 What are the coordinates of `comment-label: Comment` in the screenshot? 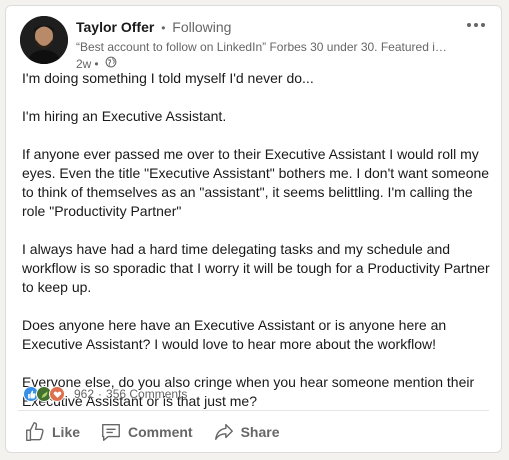 It's located at (160, 432).